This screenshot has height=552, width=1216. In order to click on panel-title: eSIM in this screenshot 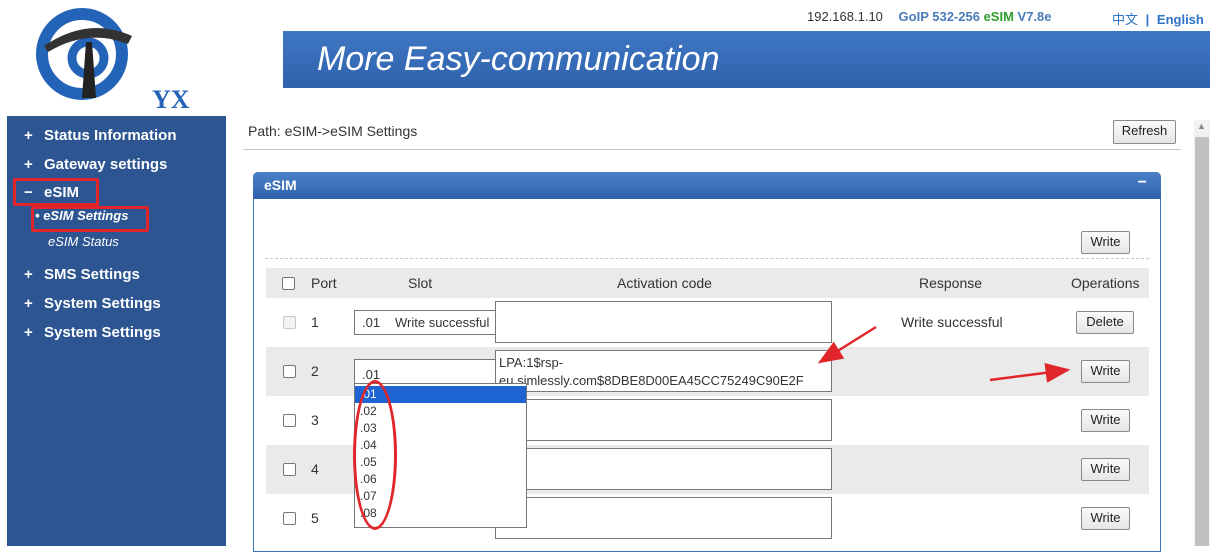, I will do `click(280, 185)`.